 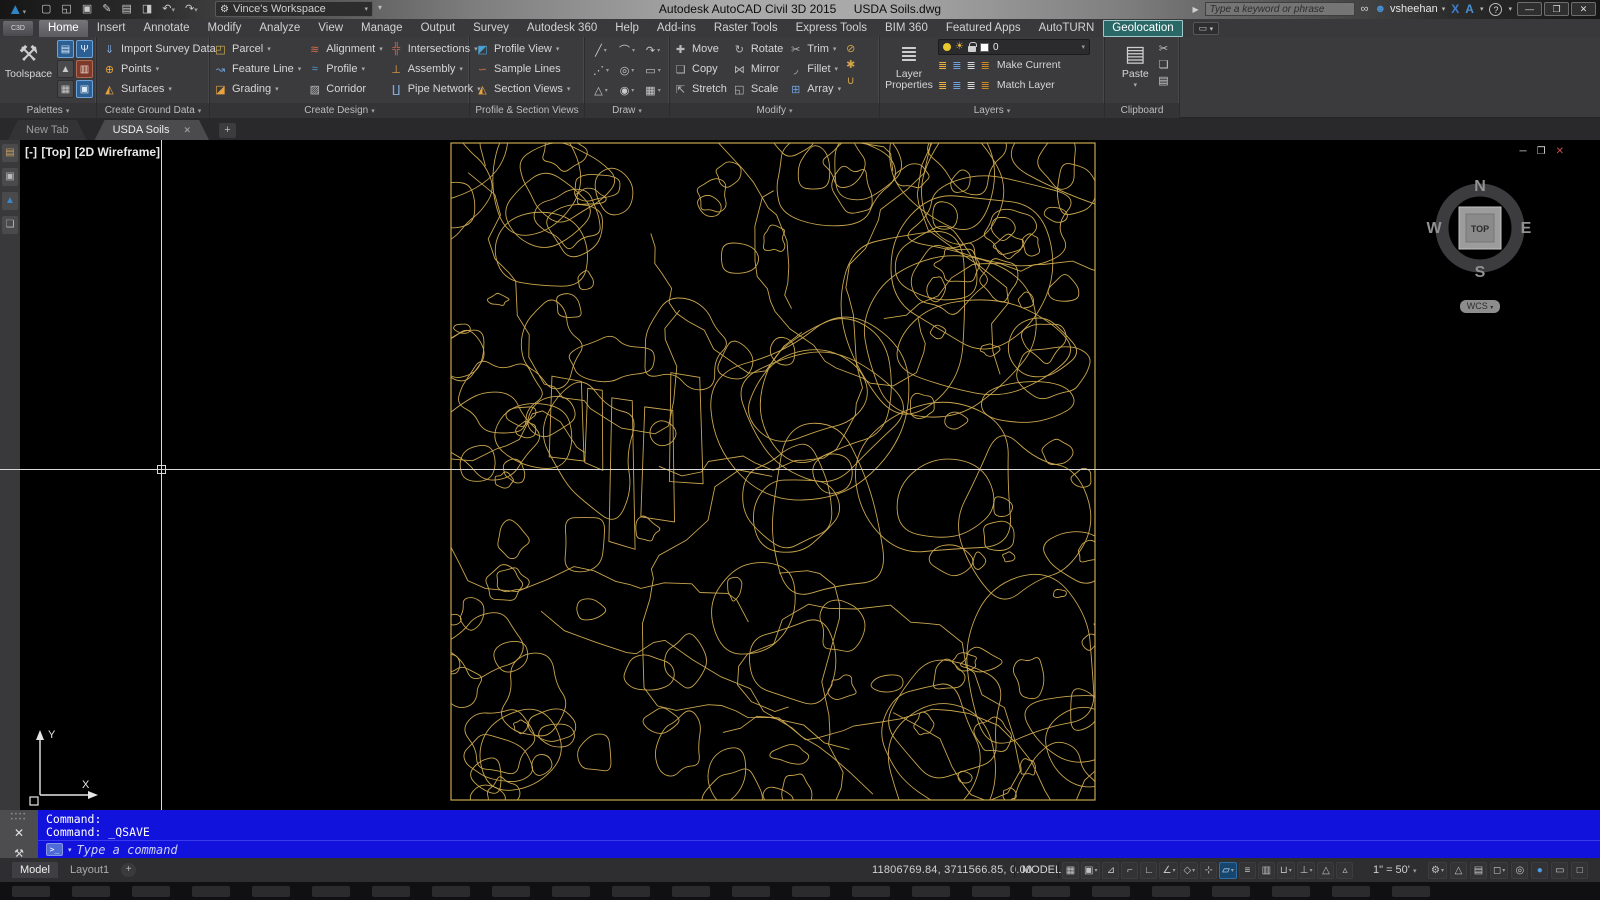 I want to click on line-button: ╱ ▾, so click(x=601, y=50).